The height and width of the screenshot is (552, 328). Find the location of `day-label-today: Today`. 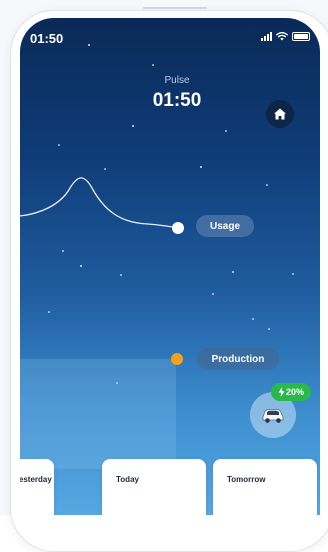

day-label-today: Today is located at coordinates (127, 479).